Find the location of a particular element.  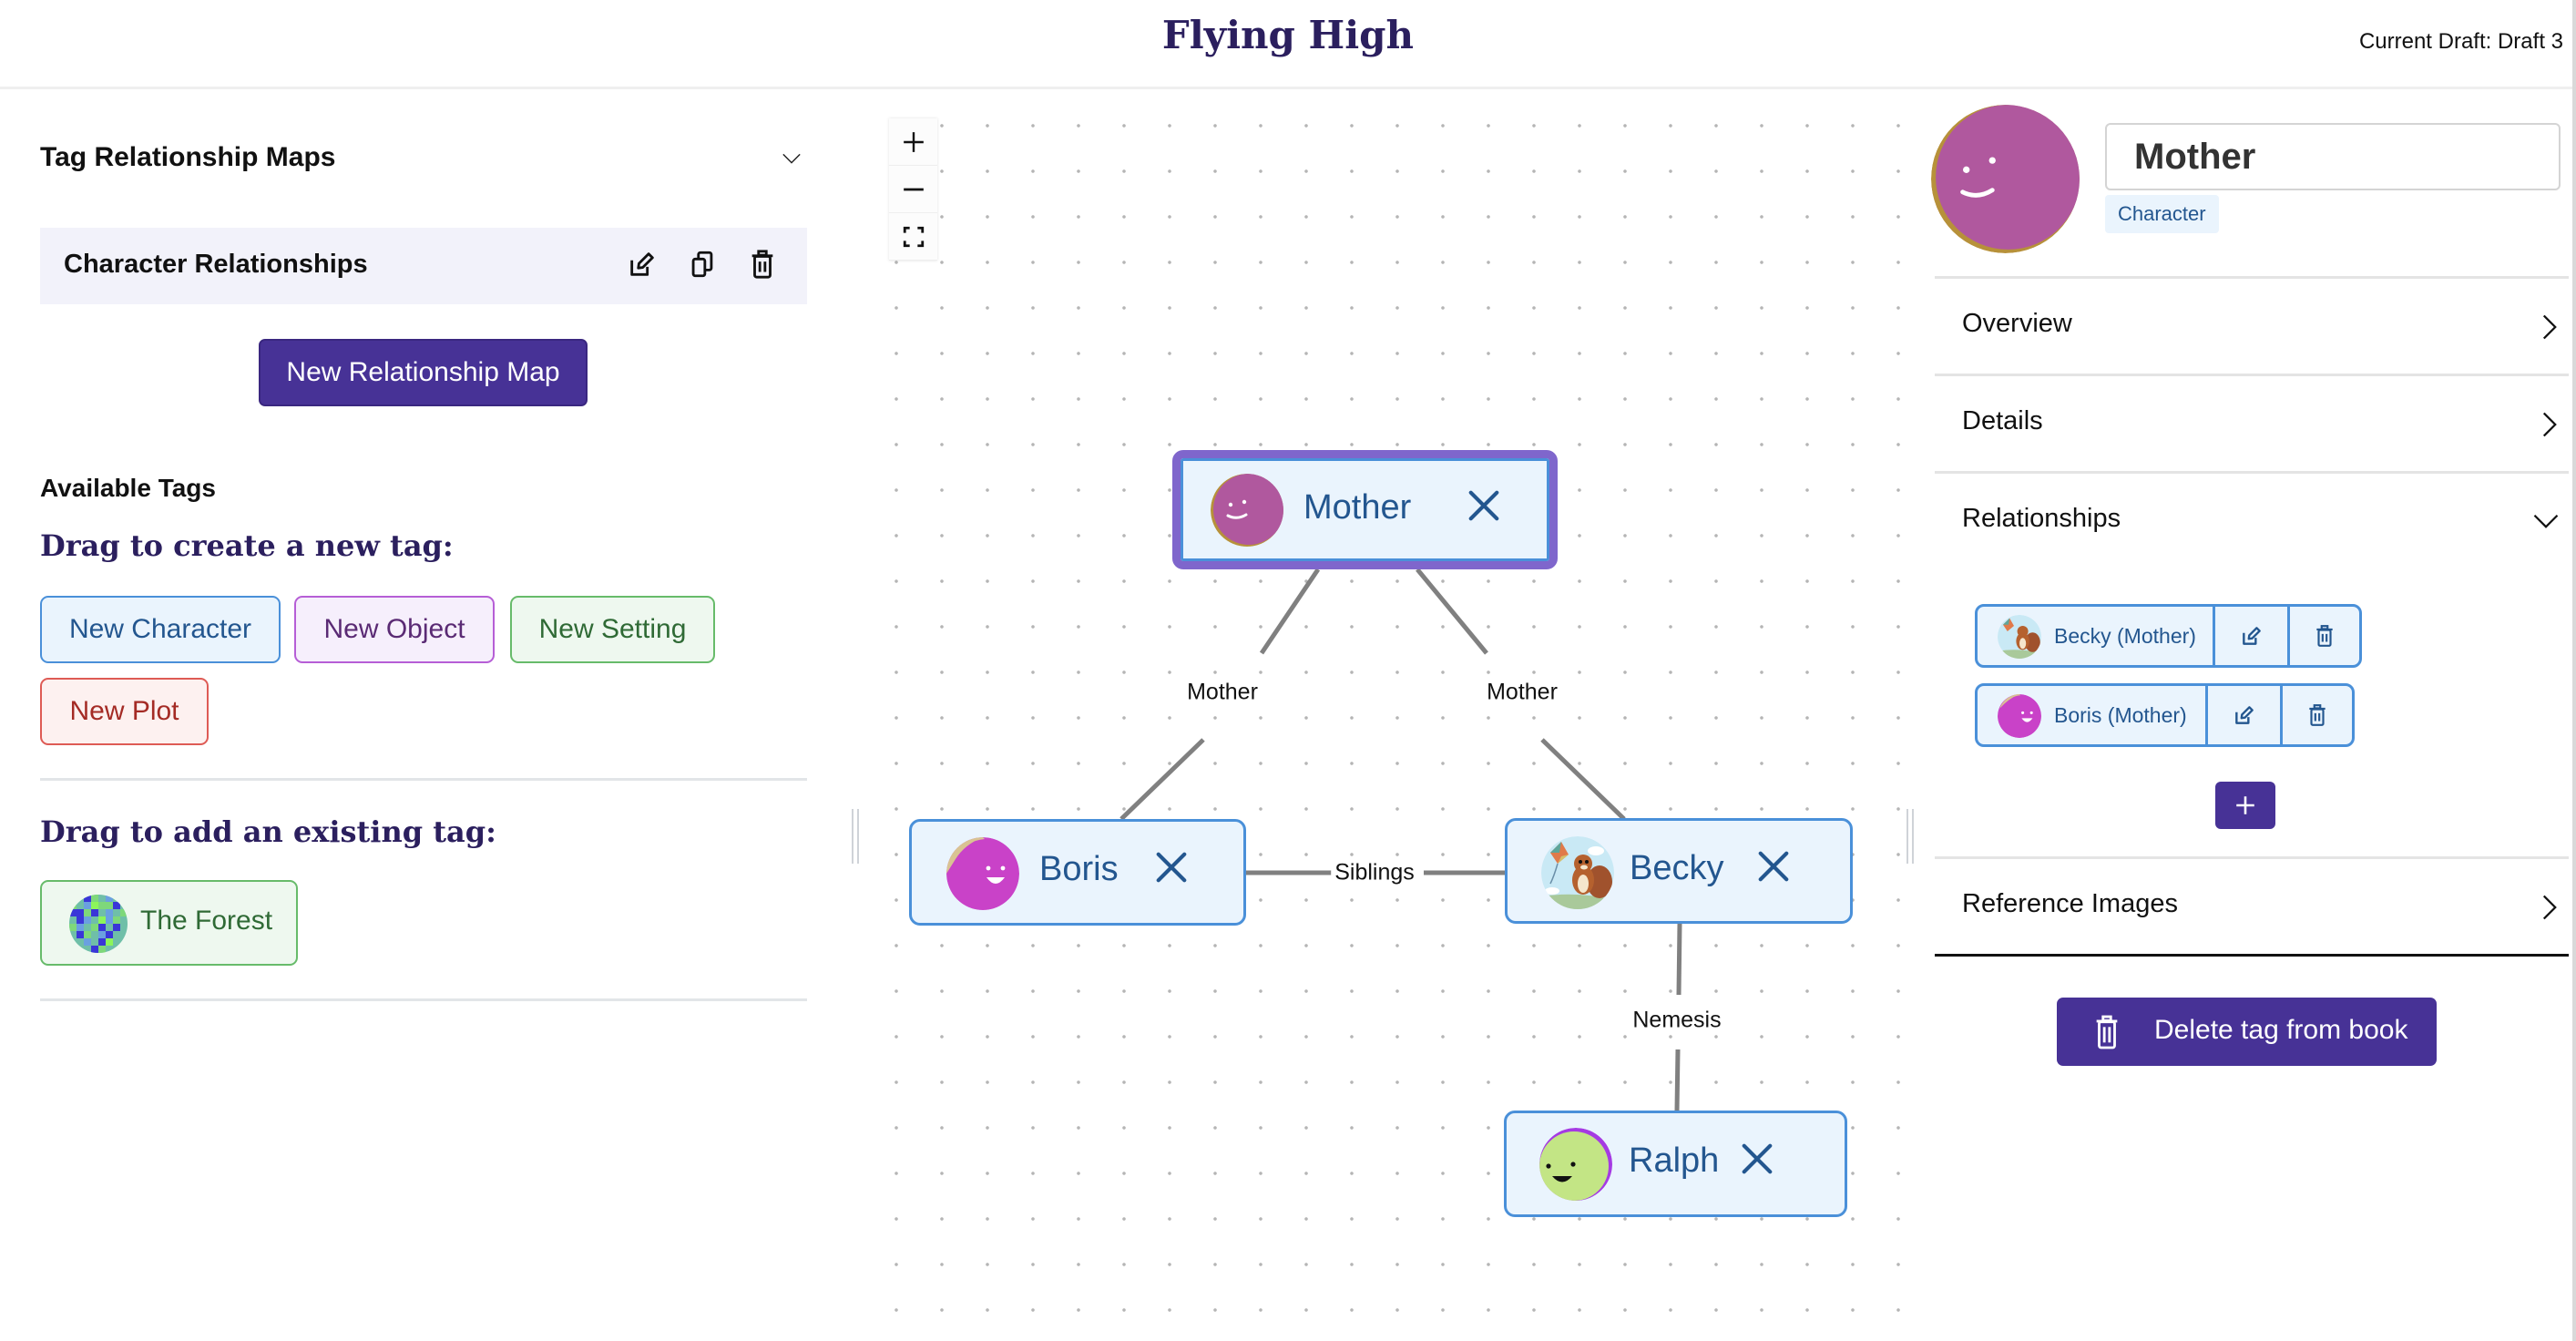

node-ralph: Ralph is located at coordinates (1676, 1164).